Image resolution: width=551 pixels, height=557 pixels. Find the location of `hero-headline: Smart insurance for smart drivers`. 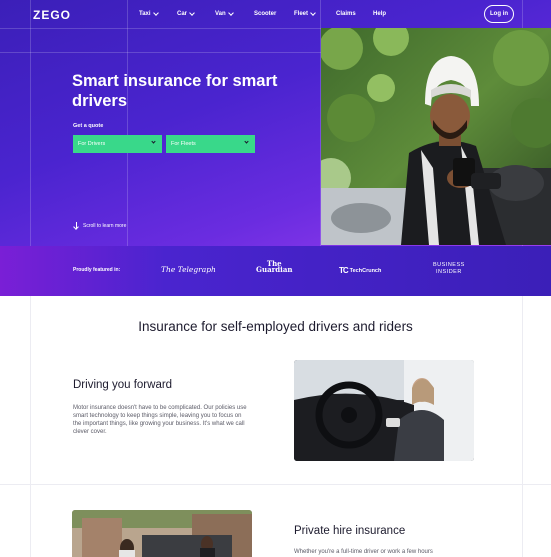

hero-headline: Smart insurance for smart drivers is located at coordinates (175, 91).